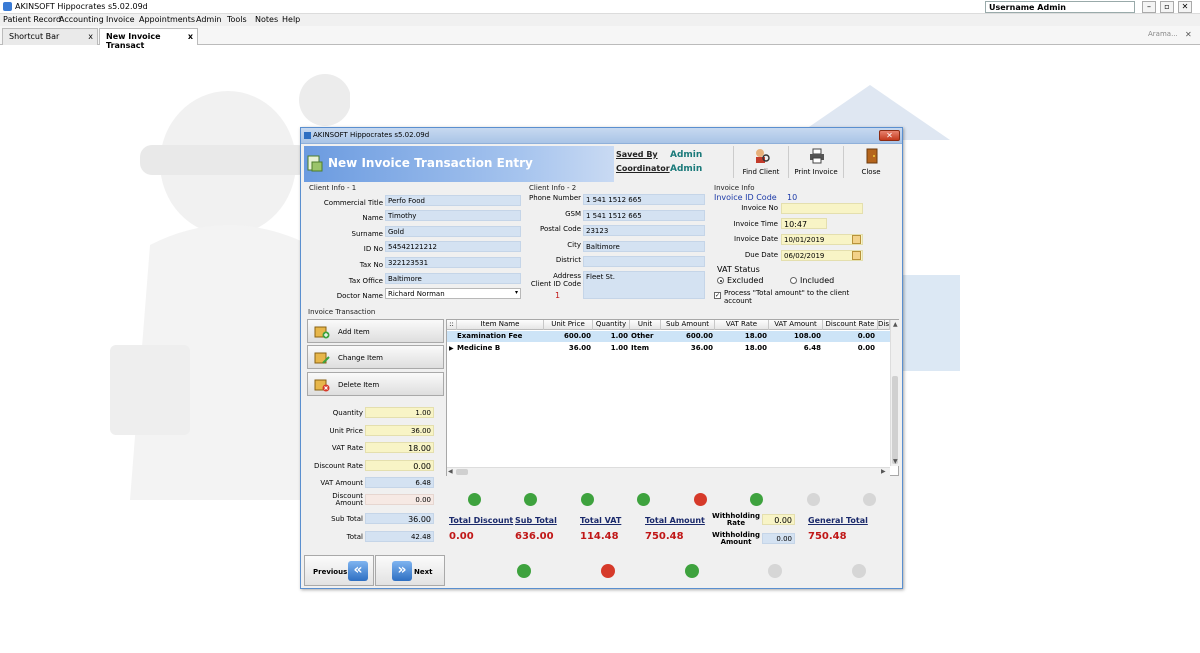 This screenshot has height=653, width=1200. What do you see at coordinates (668, 471) in the screenshot?
I see `grid-horizontal-scrollbar: ◀ ▶` at bounding box center [668, 471].